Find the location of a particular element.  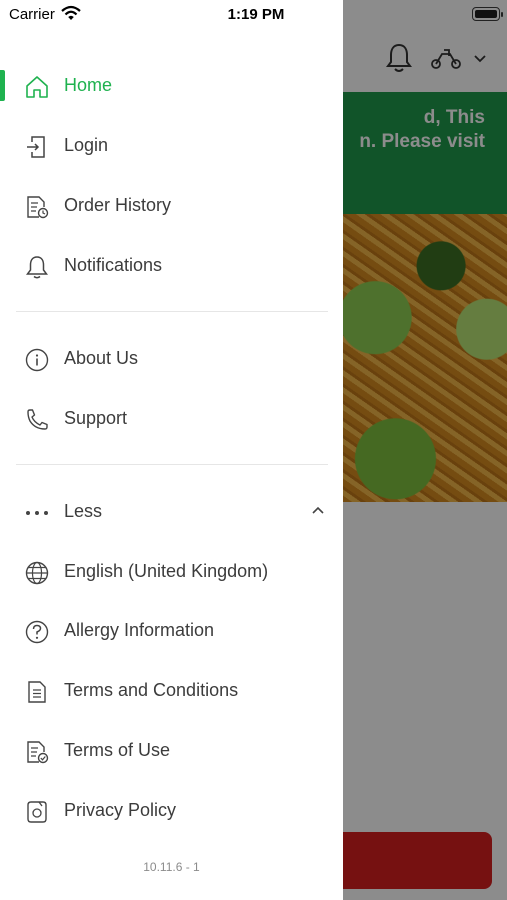

home-icon is located at coordinates (37, 87).